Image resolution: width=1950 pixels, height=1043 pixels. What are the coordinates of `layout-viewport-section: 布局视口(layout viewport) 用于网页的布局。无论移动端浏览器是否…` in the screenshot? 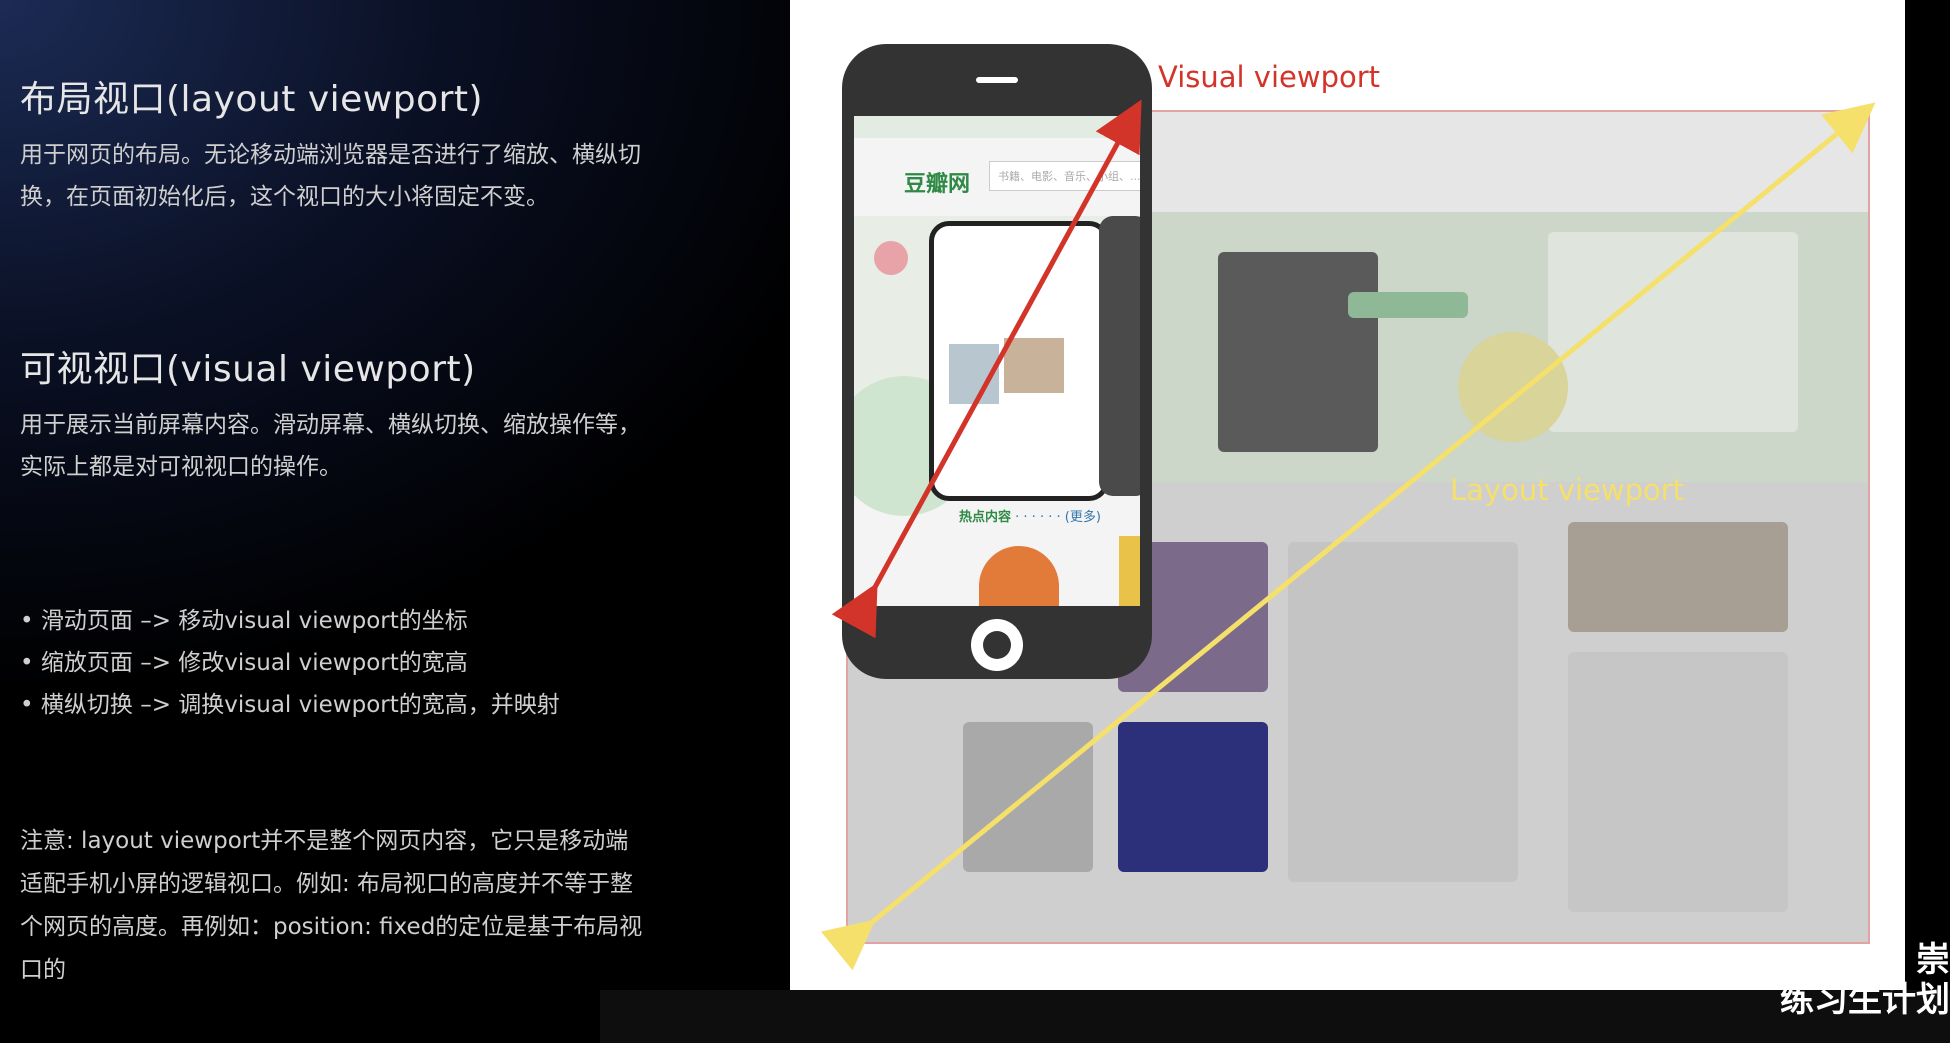 It's located at (335, 144).